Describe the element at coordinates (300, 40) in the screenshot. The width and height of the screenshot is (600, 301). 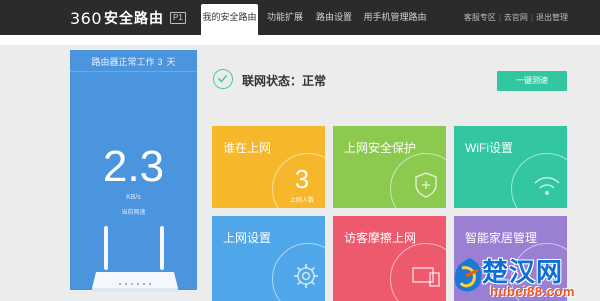
I see `header-underbar` at that location.